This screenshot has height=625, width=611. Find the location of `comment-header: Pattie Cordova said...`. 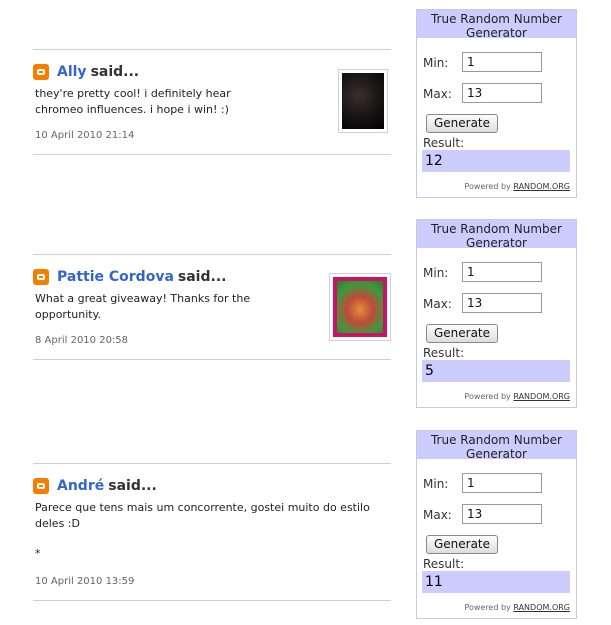

comment-header: Pattie Cordova said... is located at coordinates (129, 277).